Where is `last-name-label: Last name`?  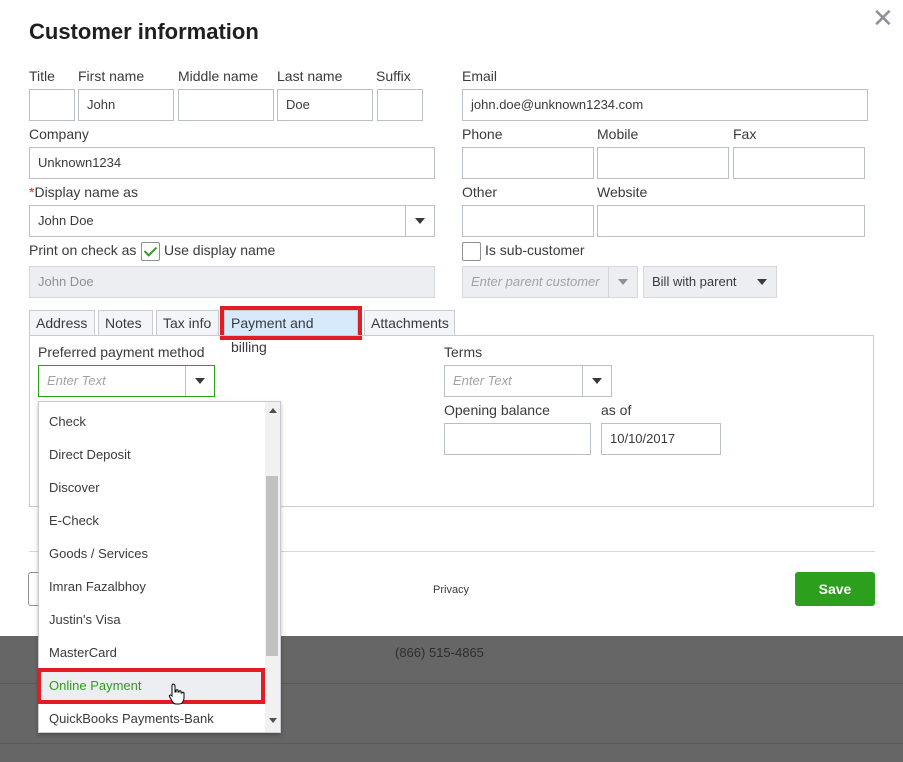 last-name-label: Last name is located at coordinates (310, 76).